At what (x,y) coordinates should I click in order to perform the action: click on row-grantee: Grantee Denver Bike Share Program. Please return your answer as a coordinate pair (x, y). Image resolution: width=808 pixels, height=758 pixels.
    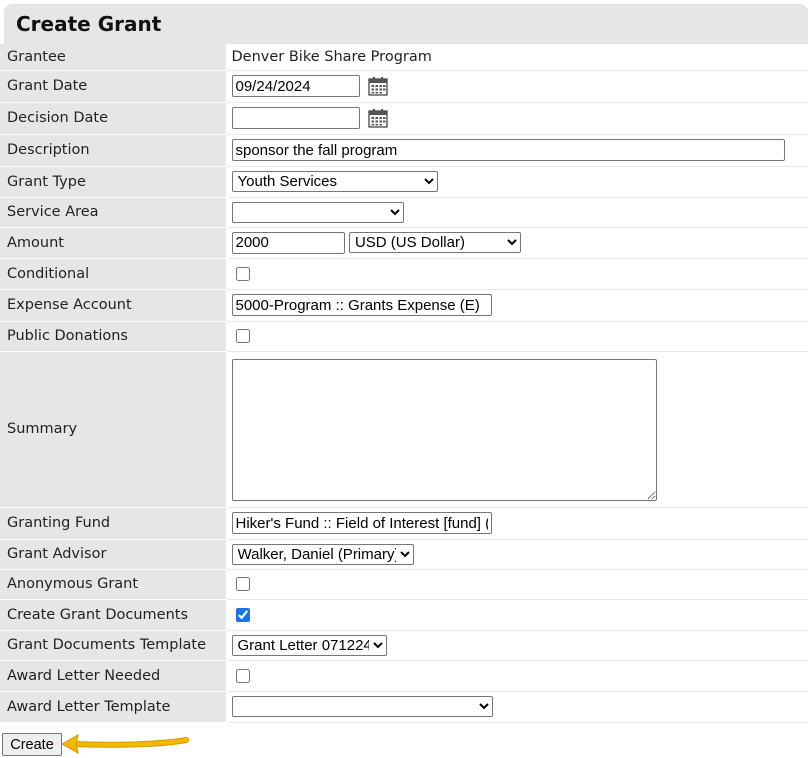
    Looking at the image, I should click on (404, 57).